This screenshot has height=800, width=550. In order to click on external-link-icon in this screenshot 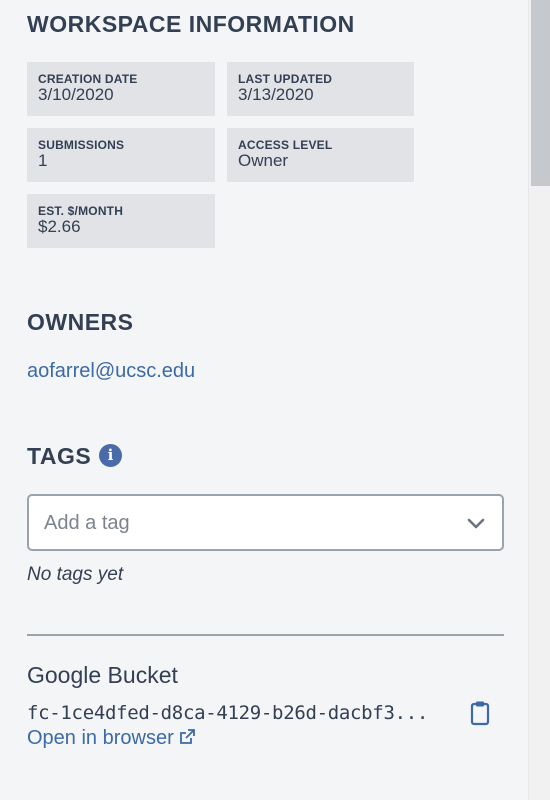, I will do `click(187, 736)`.